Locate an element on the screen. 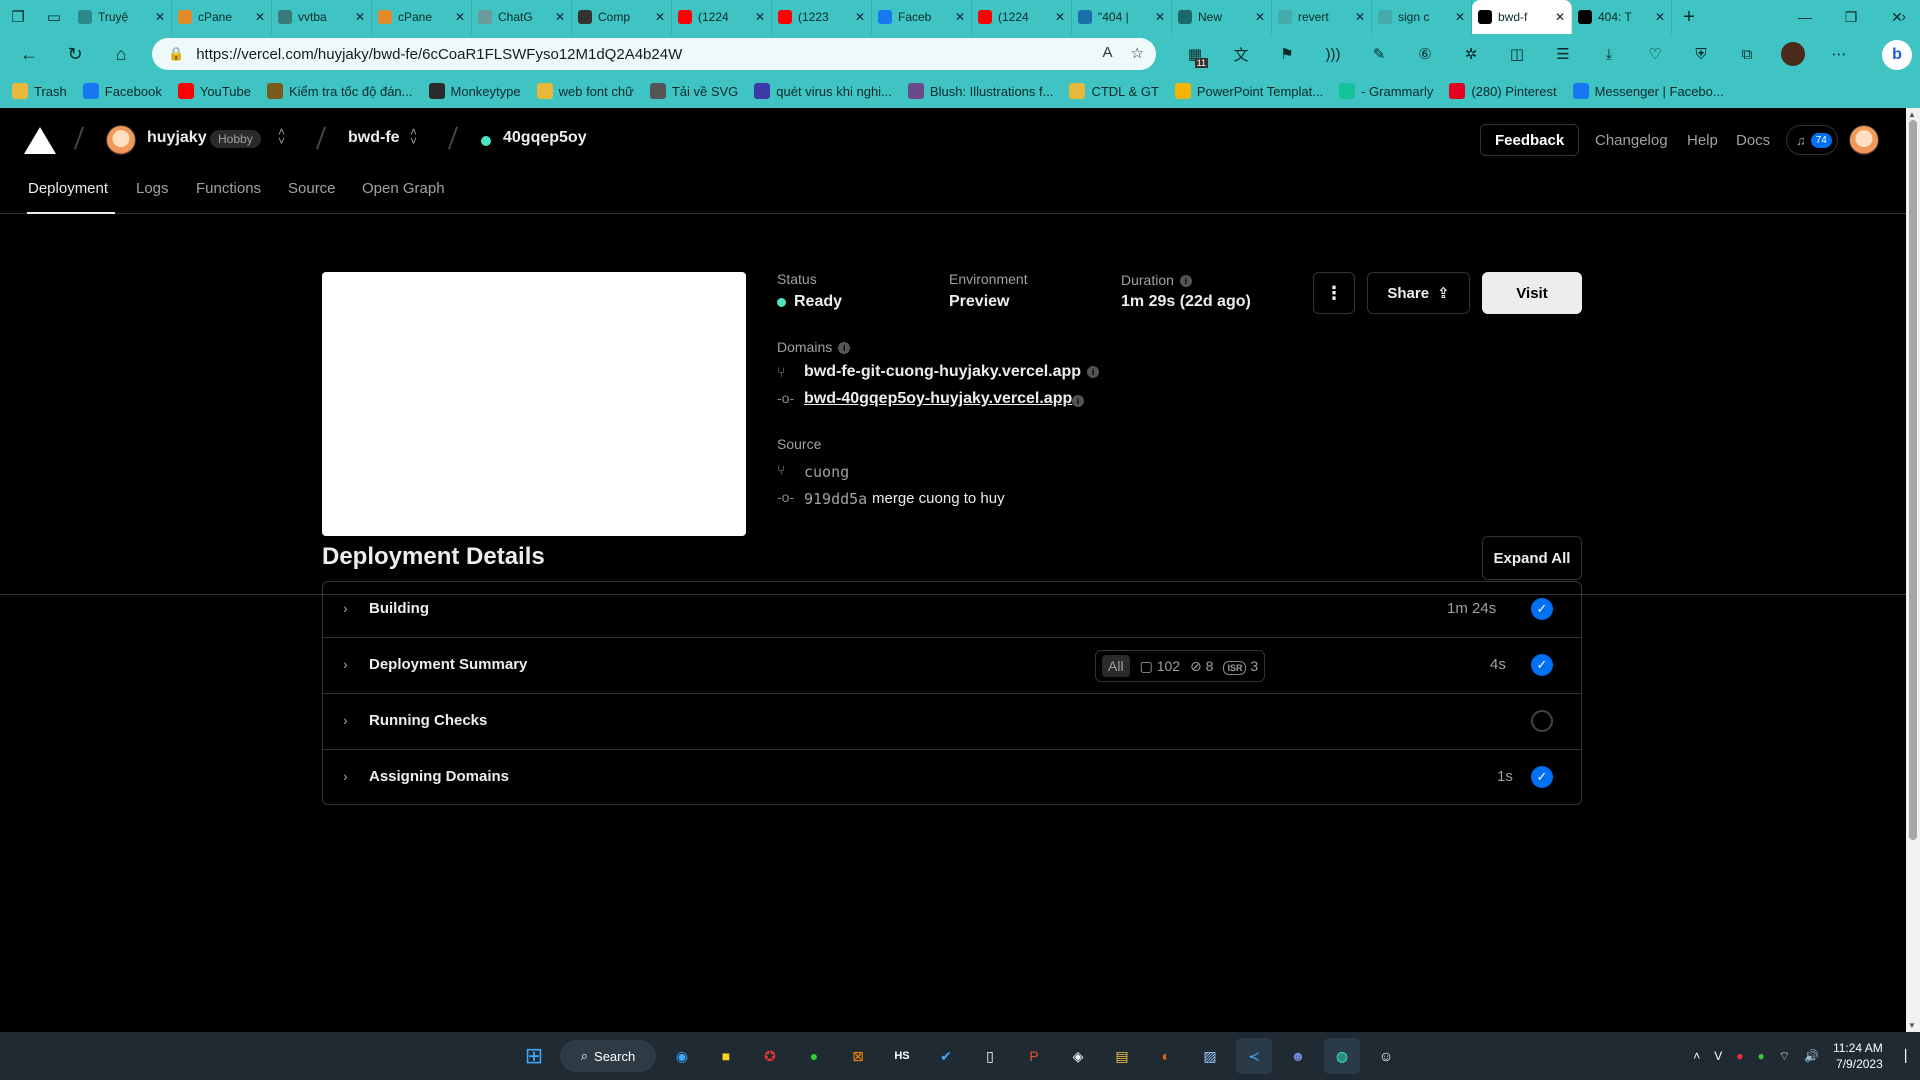 The height and width of the screenshot is (1080, 1920). tab-source: Source is located at coordinates (312, 188).